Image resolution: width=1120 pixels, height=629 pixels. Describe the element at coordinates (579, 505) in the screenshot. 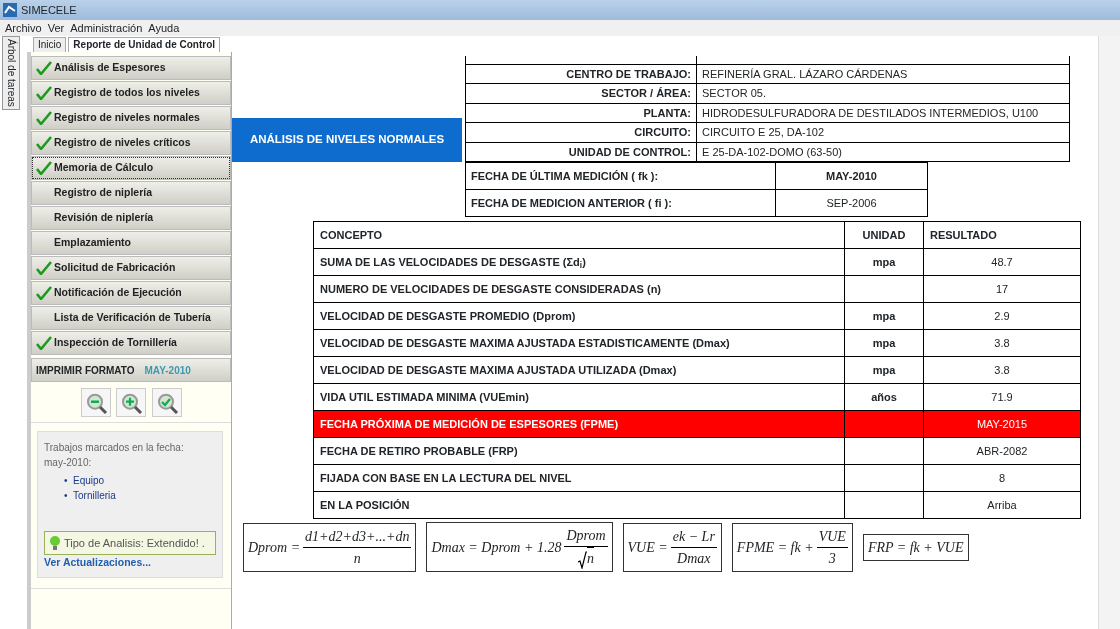

I see `table-cell: EN LA POSICIÓN` at that location.